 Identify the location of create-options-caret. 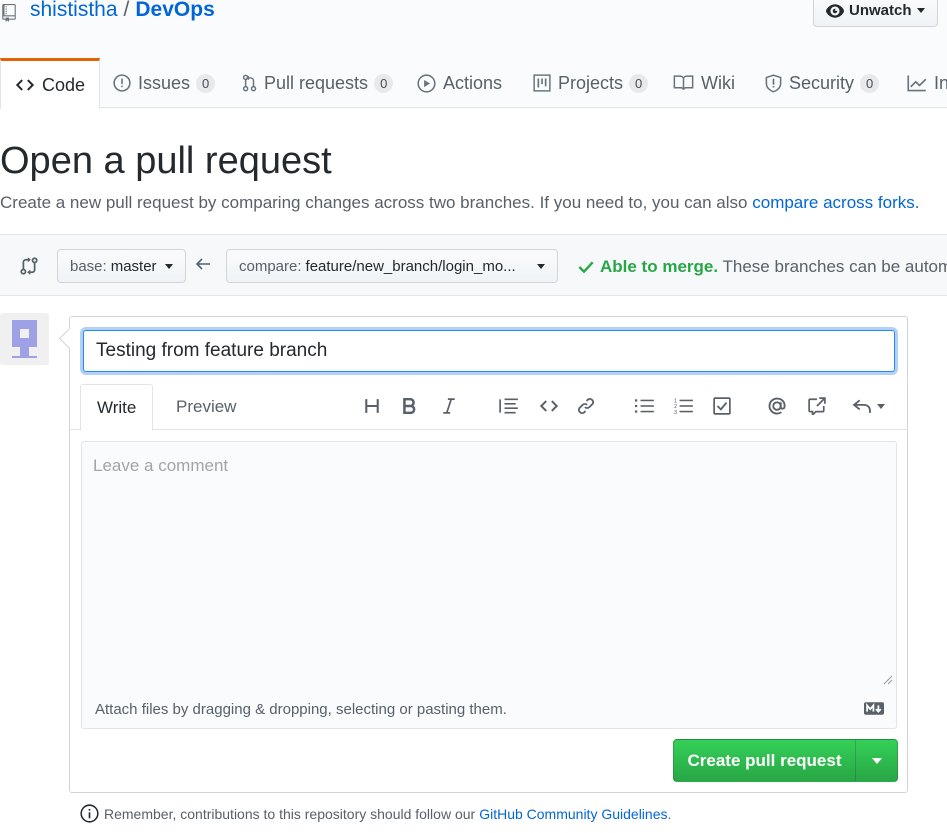
(876, 760).